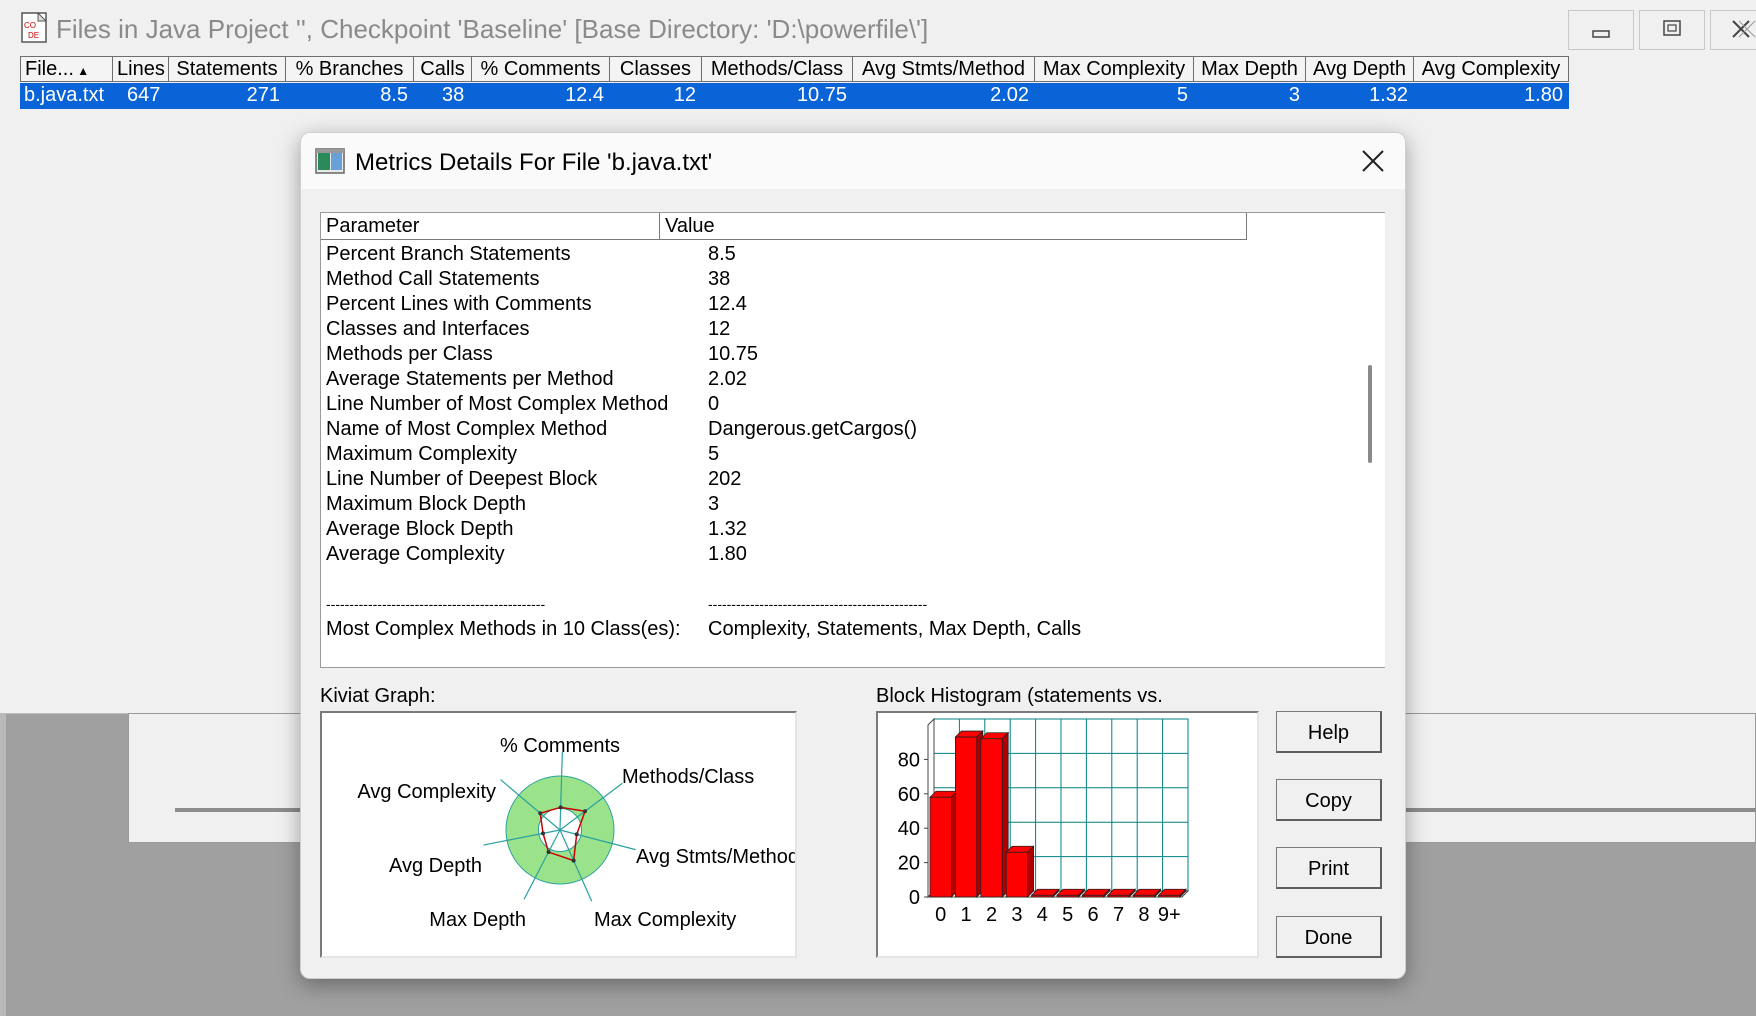 The image size is (1756, 1016). What do you see at coordinates (1093, 915) in the screenshot?
I see `x-tick-label: 6` at bounding box center [1093, 915].